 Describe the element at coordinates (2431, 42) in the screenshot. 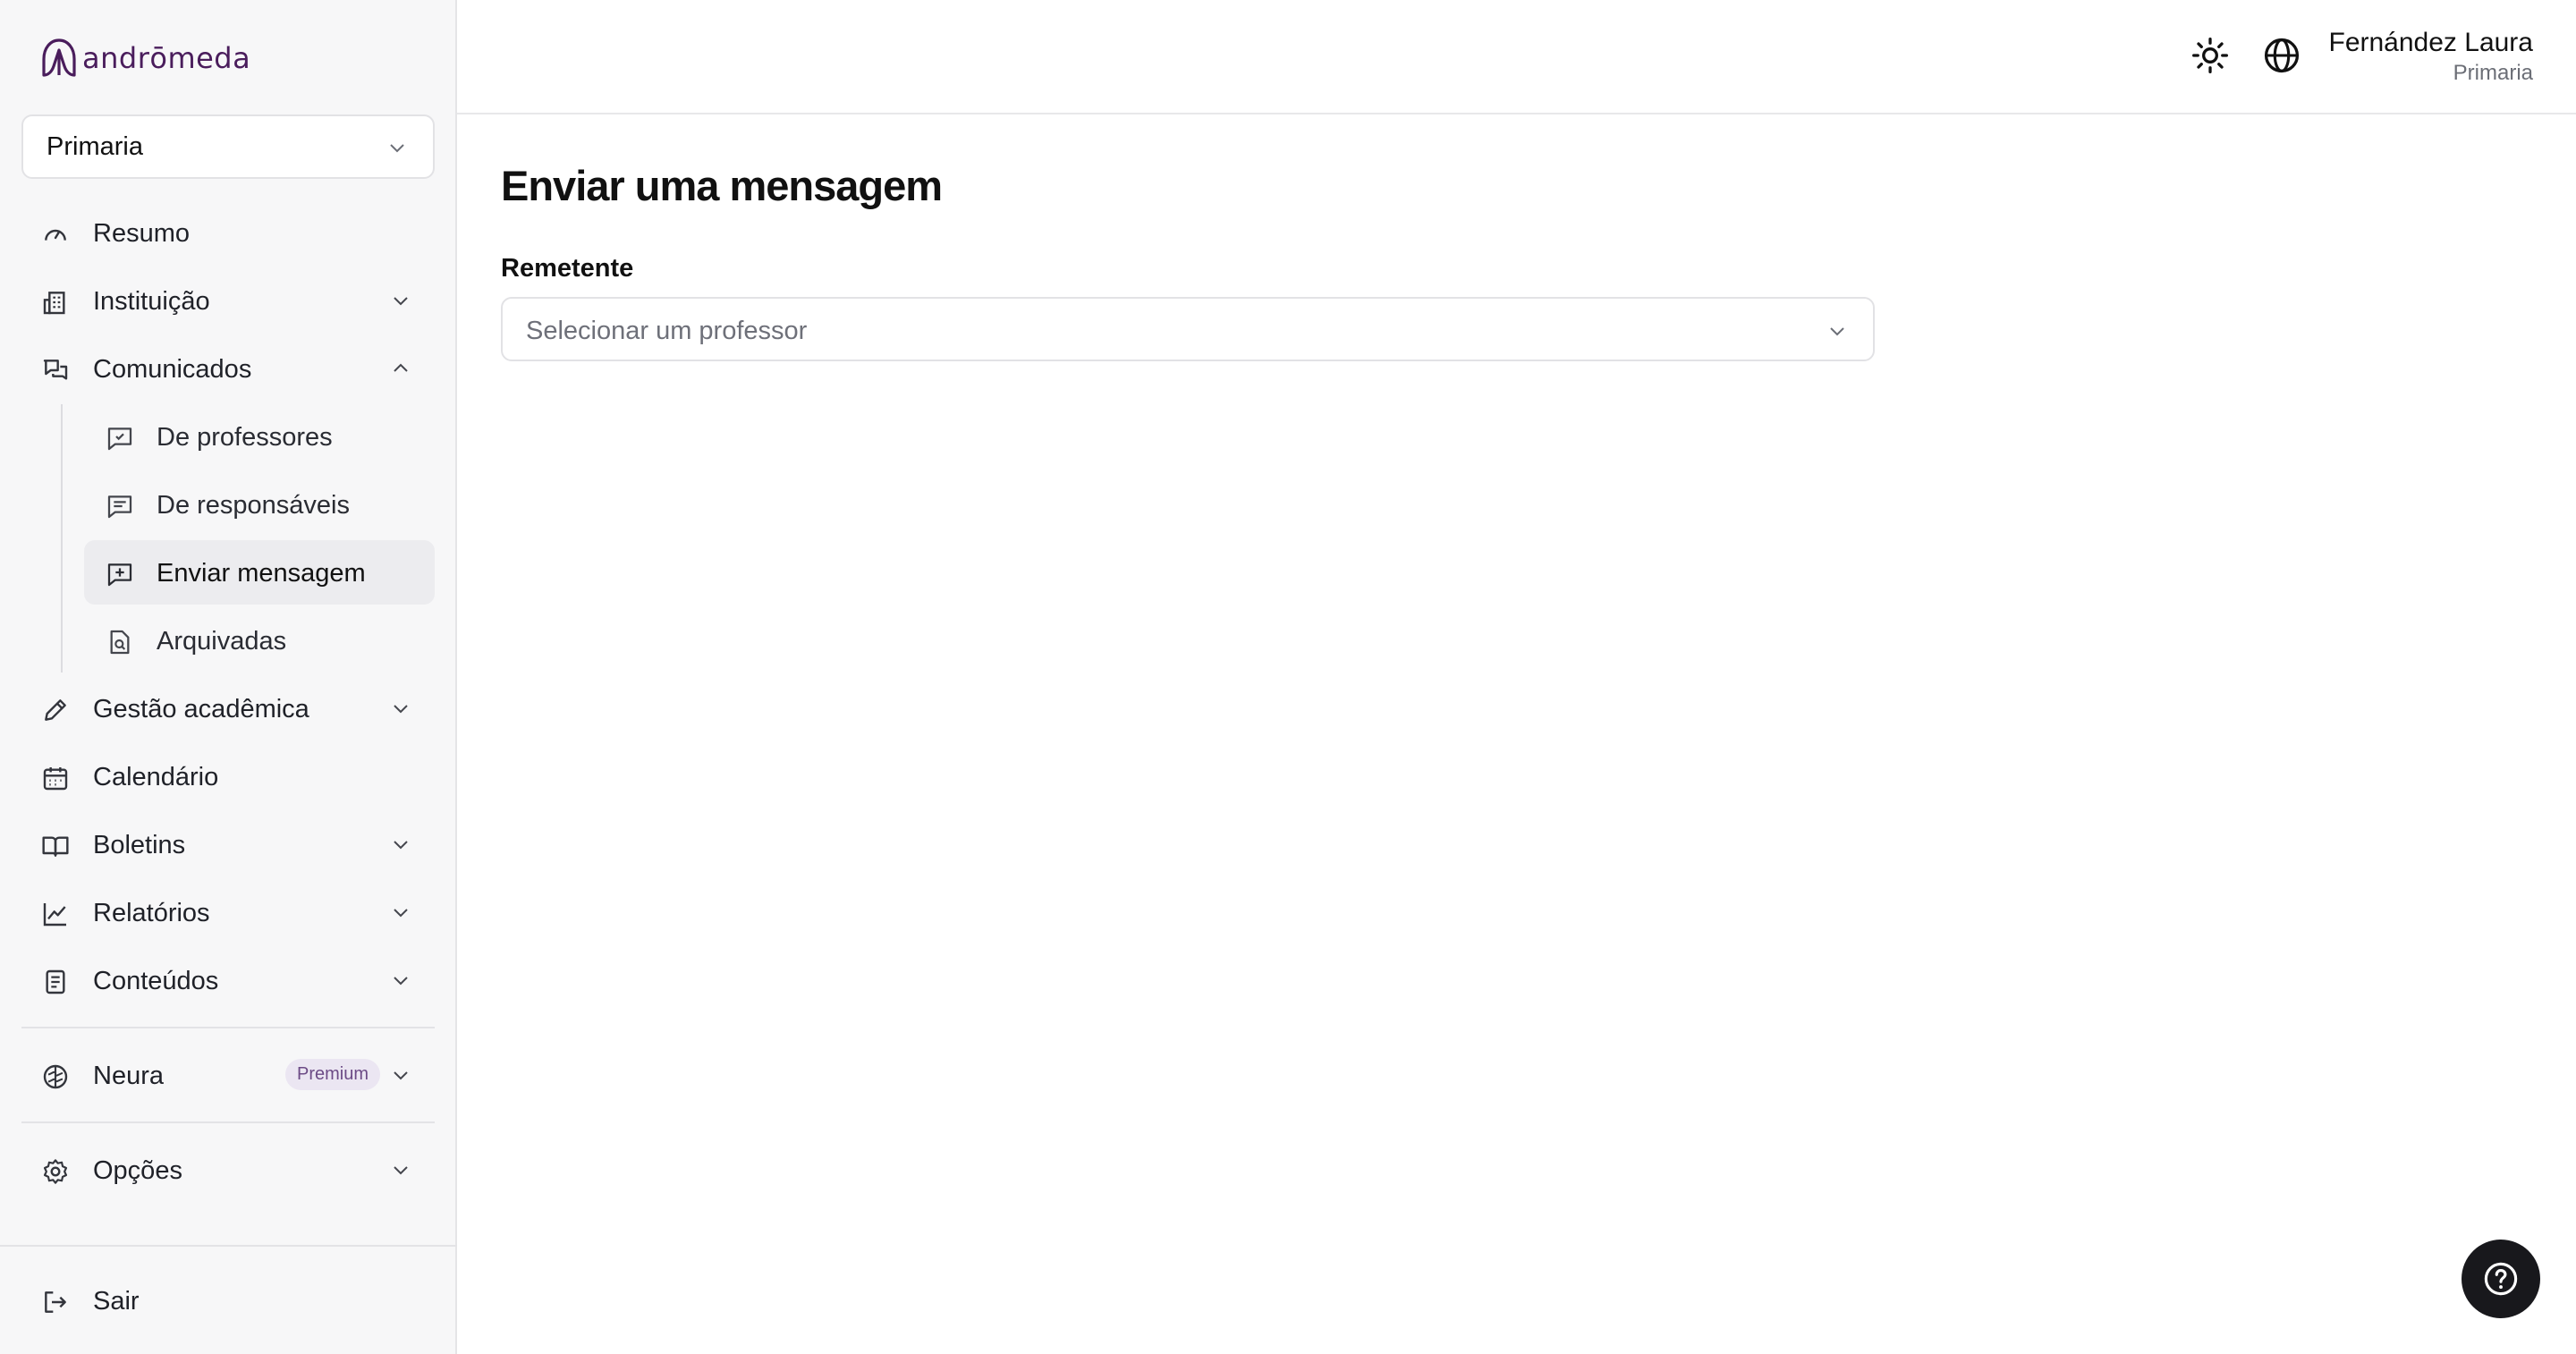

I see `user-name: Fernández Laura` at that location.